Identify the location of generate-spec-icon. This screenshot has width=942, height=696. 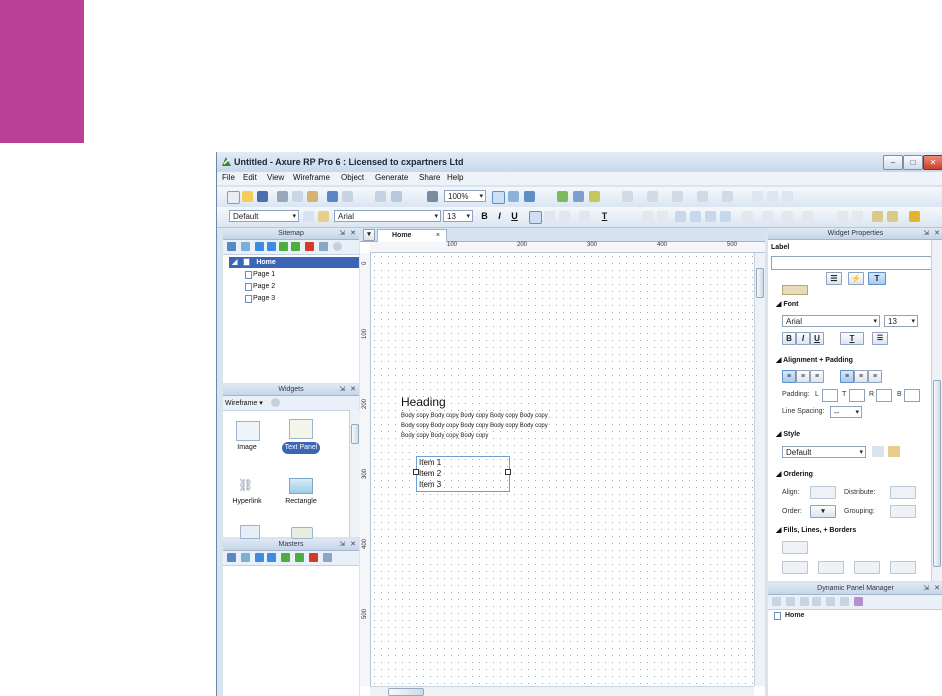
(594, 196).